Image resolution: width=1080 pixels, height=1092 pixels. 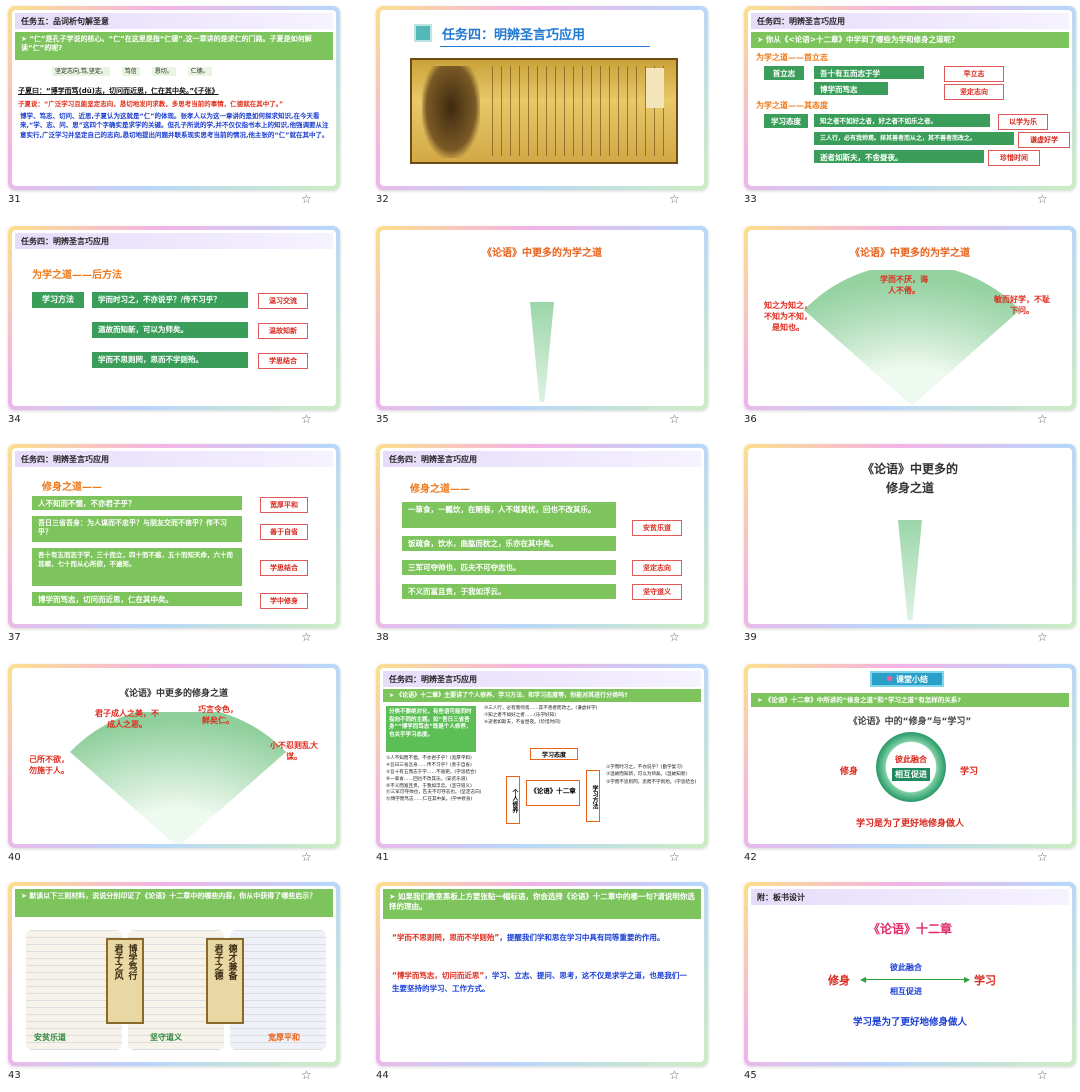 What do you see at coordinates (14, 419) in the screenshot?
I see `slide-number: 34` at bounding box center [14, 419].